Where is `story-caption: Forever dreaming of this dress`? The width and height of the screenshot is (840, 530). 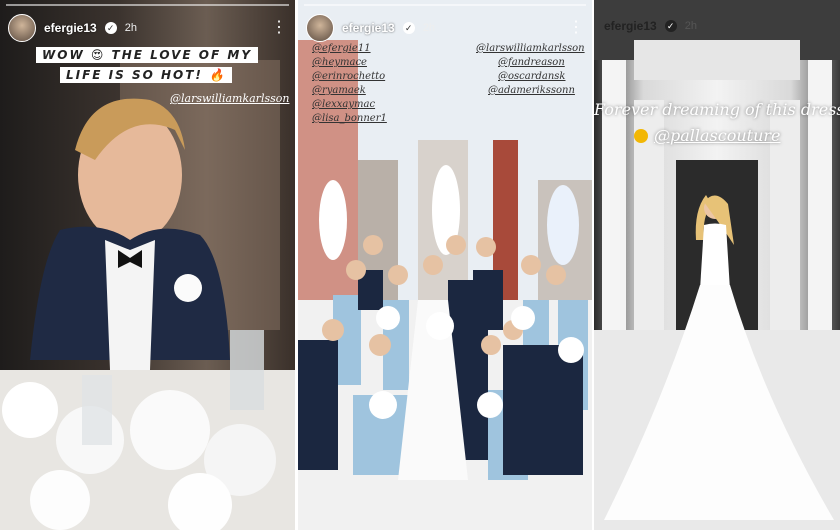 story-caption: Forever dreaming of this dress is located at coordinates (717, 109).